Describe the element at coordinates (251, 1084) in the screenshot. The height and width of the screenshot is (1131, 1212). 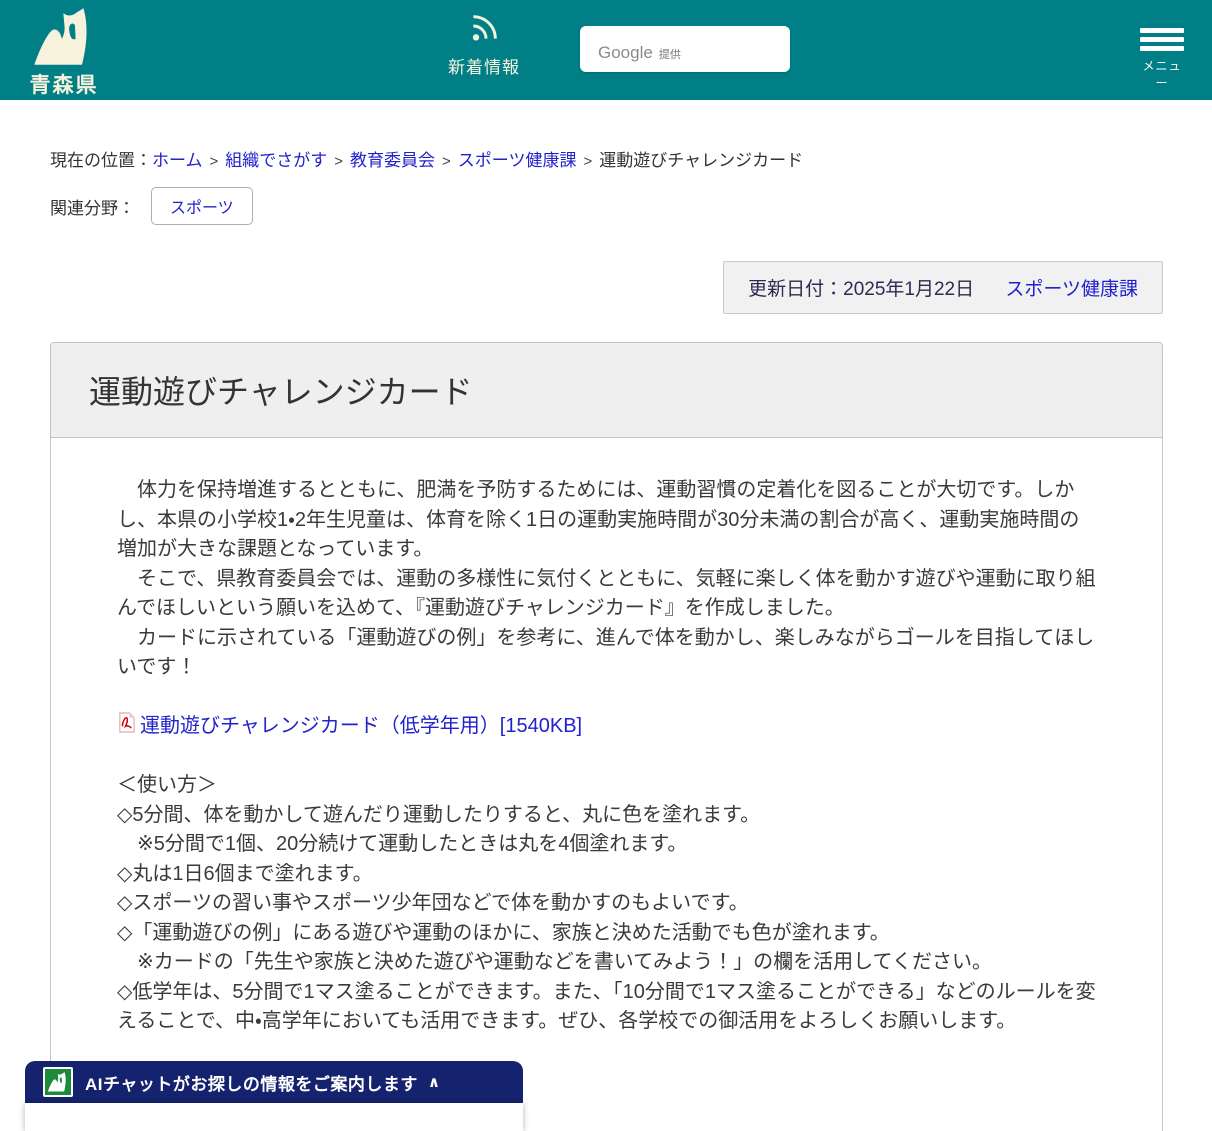
I see `ai-chat-label: AIチャットがお探しの情報をご案内します` at that location.